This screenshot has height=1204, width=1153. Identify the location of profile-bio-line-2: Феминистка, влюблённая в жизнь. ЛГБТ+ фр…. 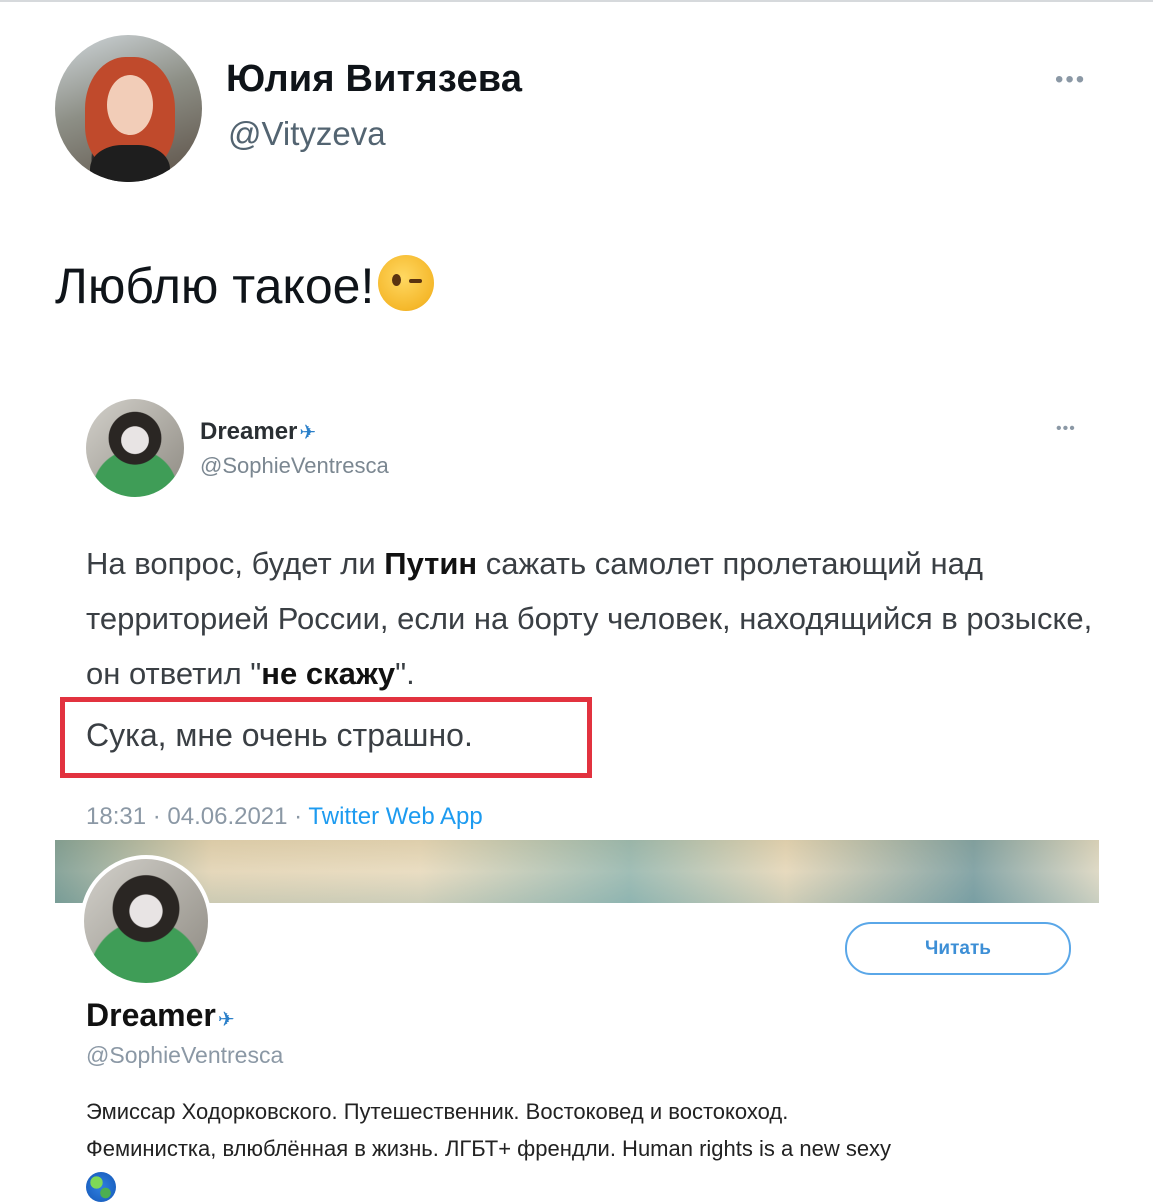
(489, 1148).